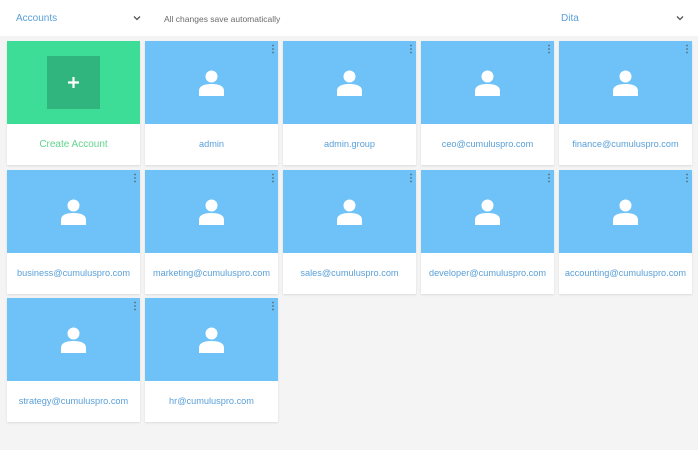  I want to click on account-label: developer@cumuluspro.com, so click(487, 273).